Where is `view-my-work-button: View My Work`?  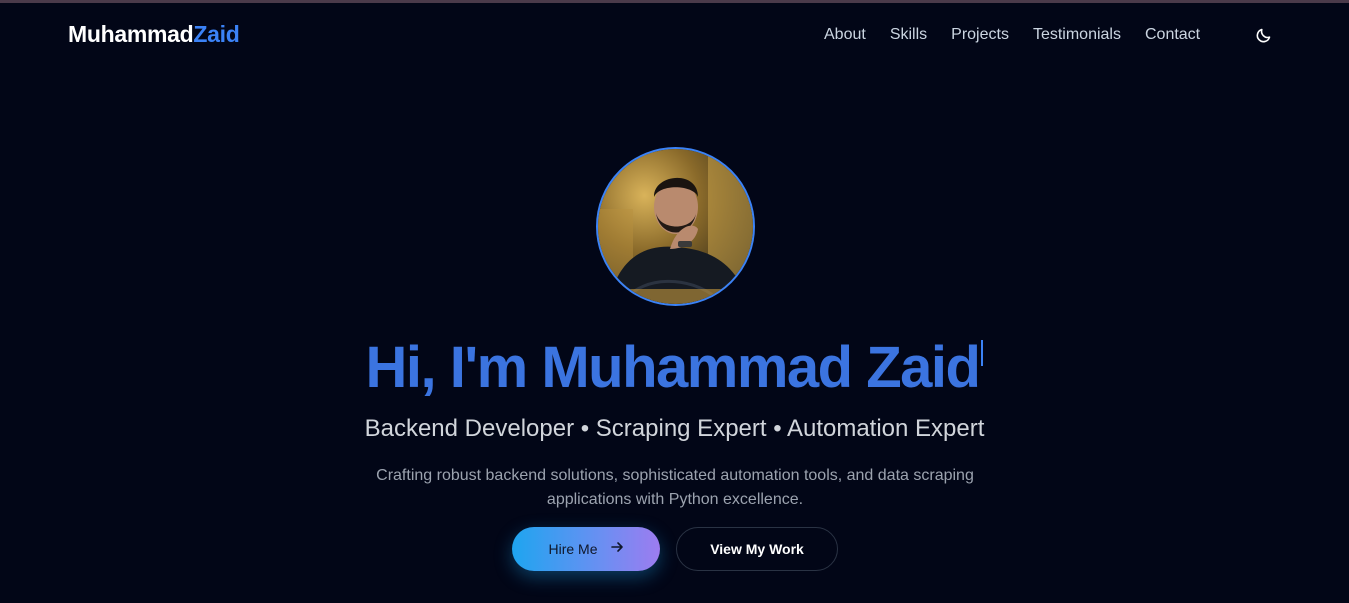
view-my-work-button: View My Work is located at coordinates (757, 549).